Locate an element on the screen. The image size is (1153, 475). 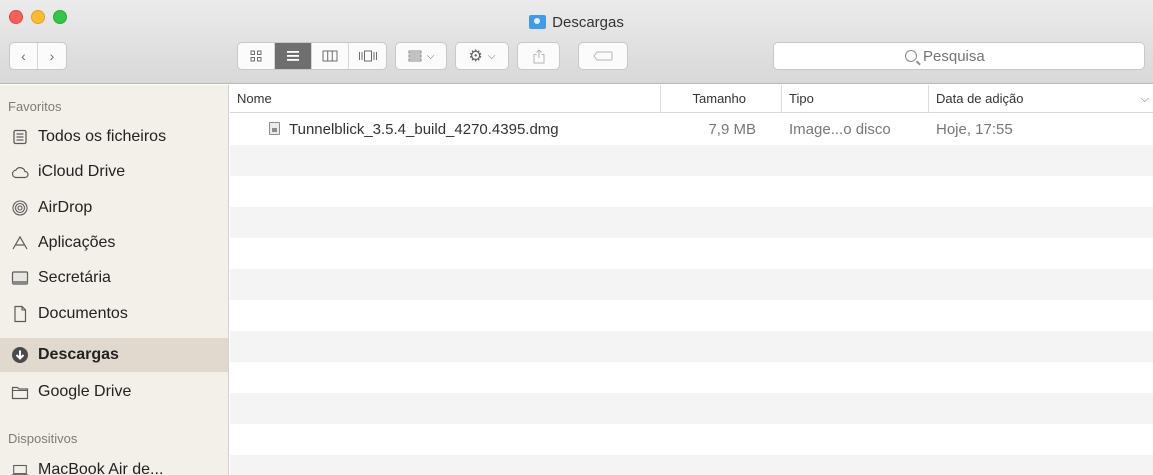
edit-tags-button is located at coordinates (603, 56).